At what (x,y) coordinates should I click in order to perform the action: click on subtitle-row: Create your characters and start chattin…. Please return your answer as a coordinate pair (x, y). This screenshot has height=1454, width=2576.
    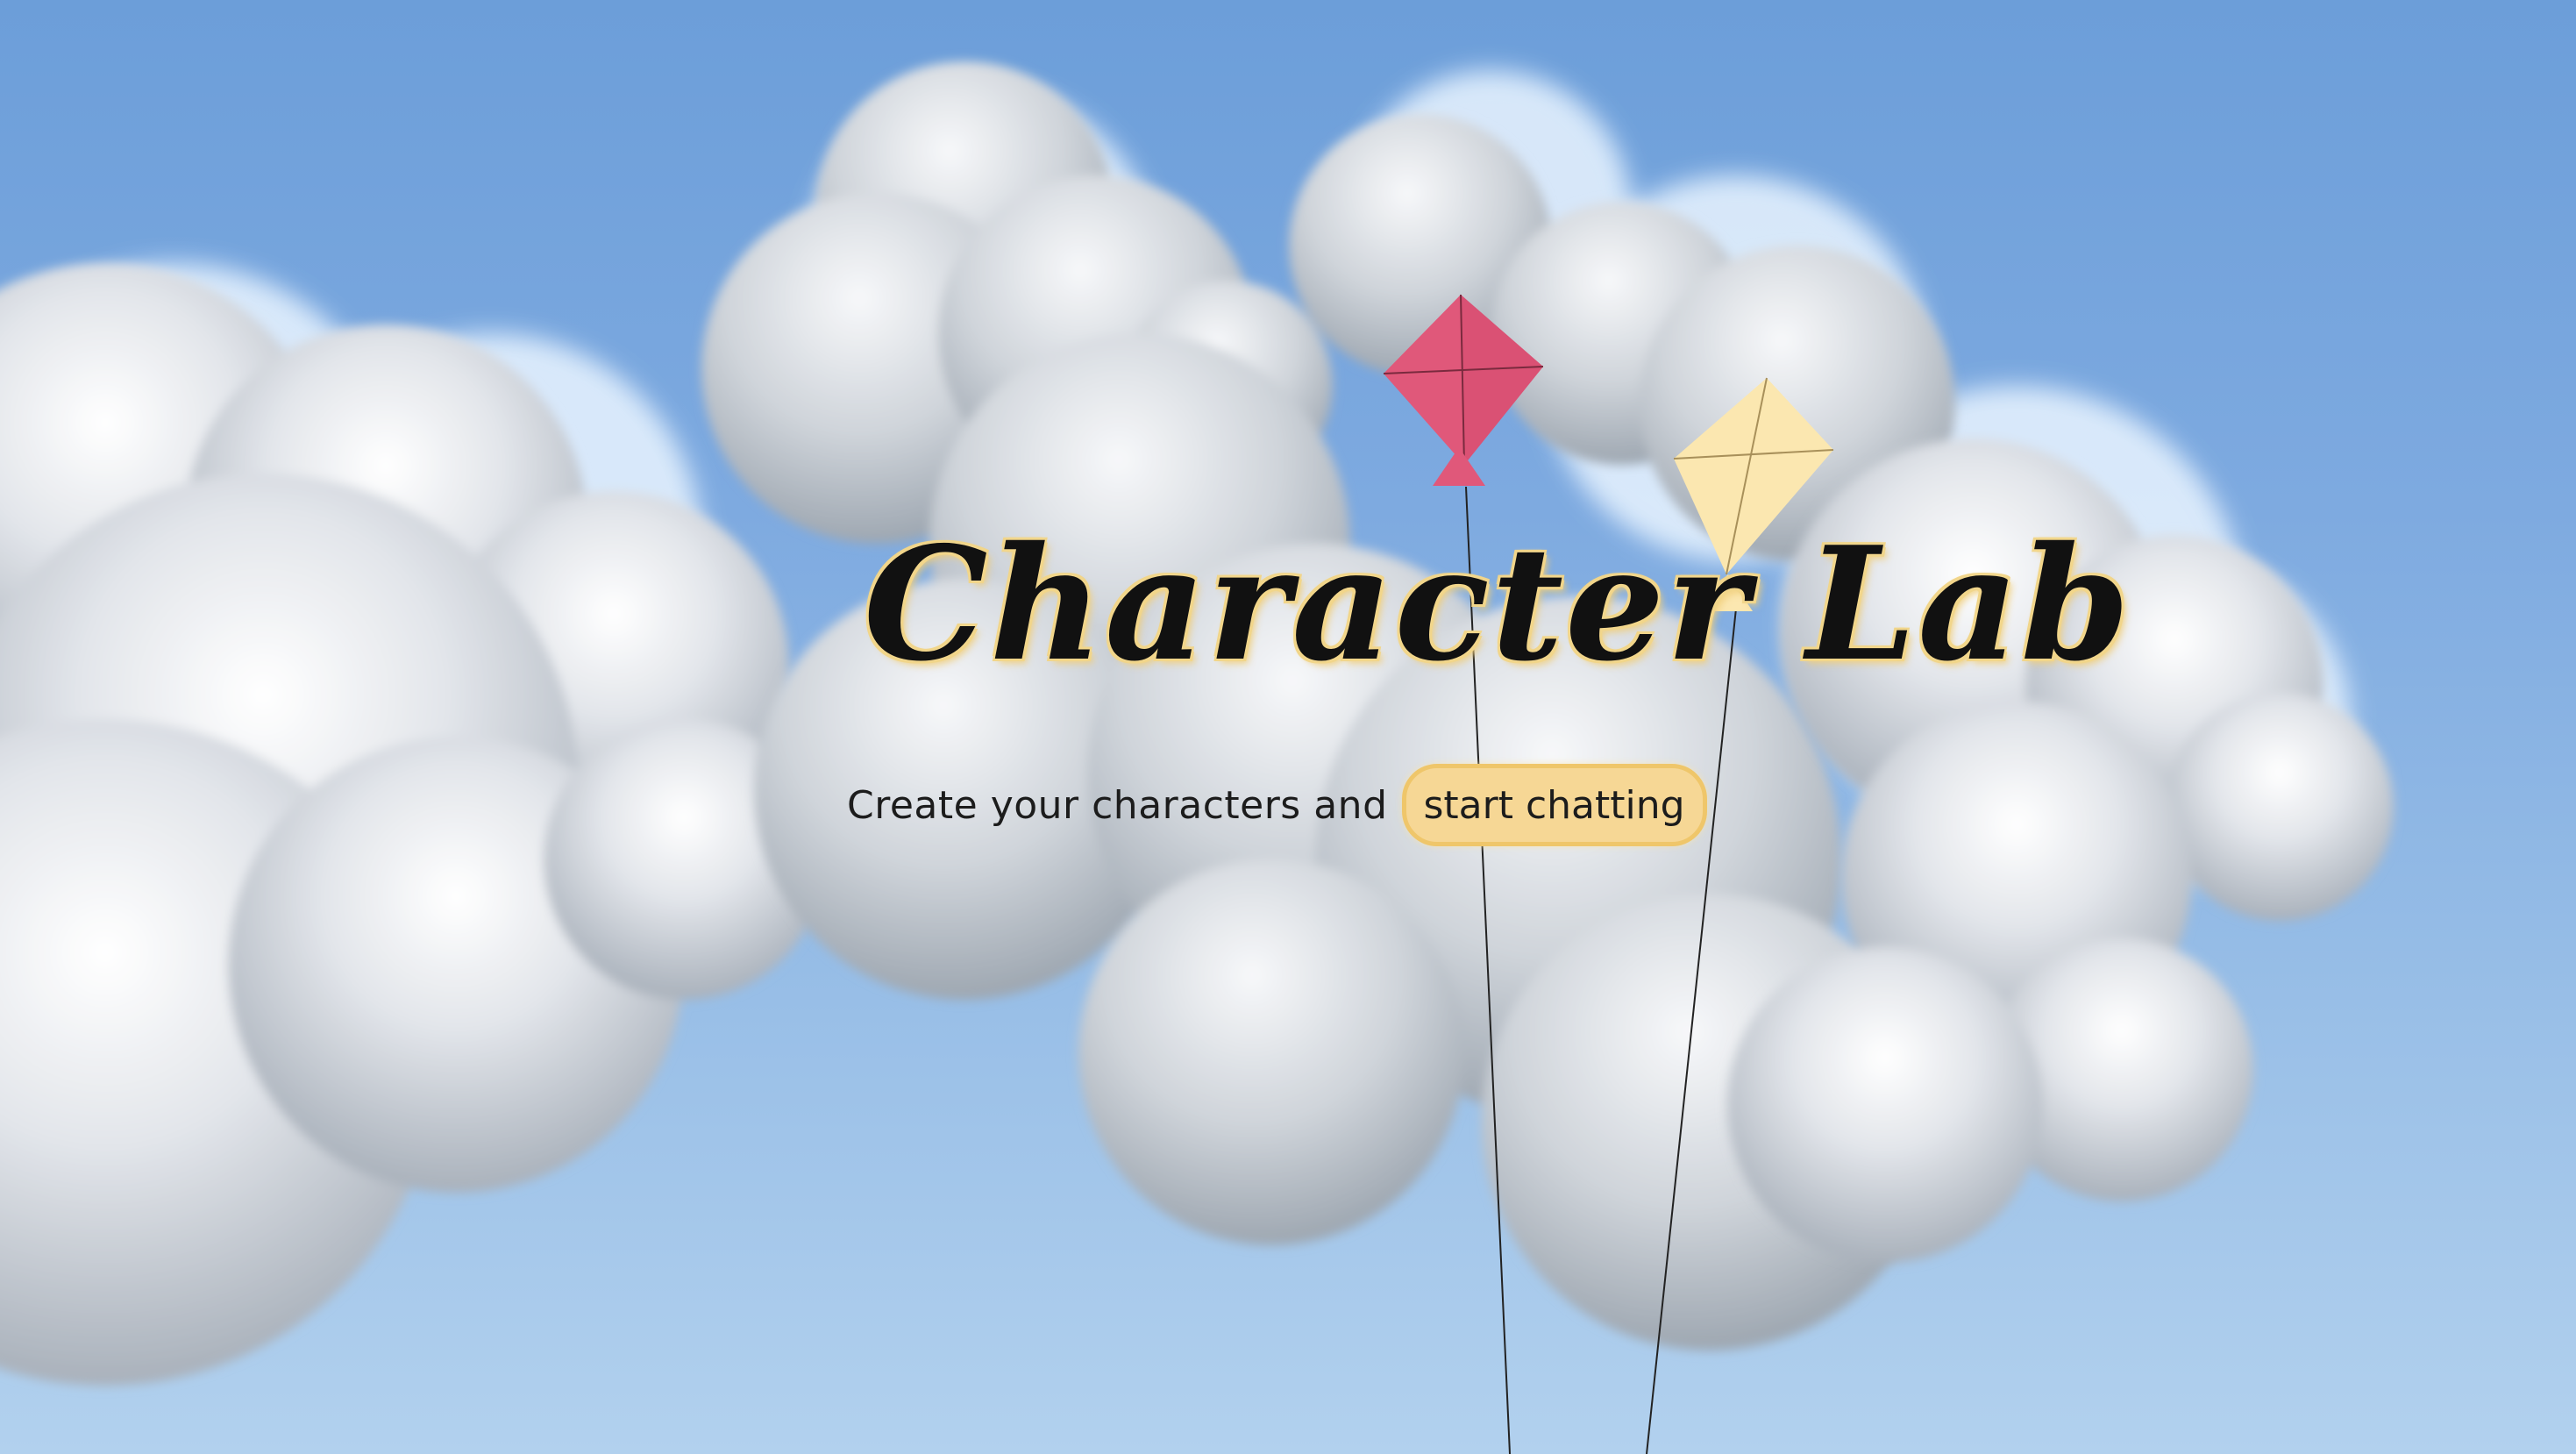
    Looking at the image, I should click on (1277, 805).